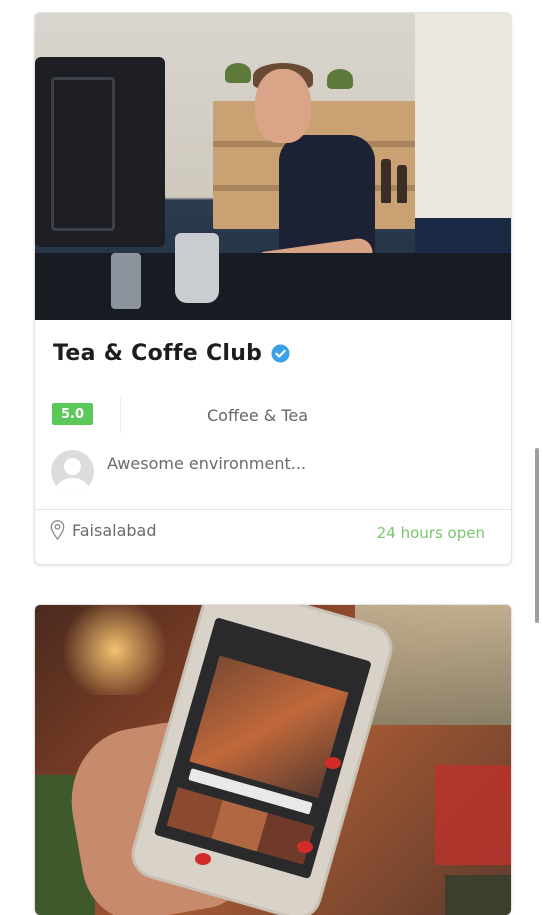  I want to click on check-badge-icon, so click(280, 353).